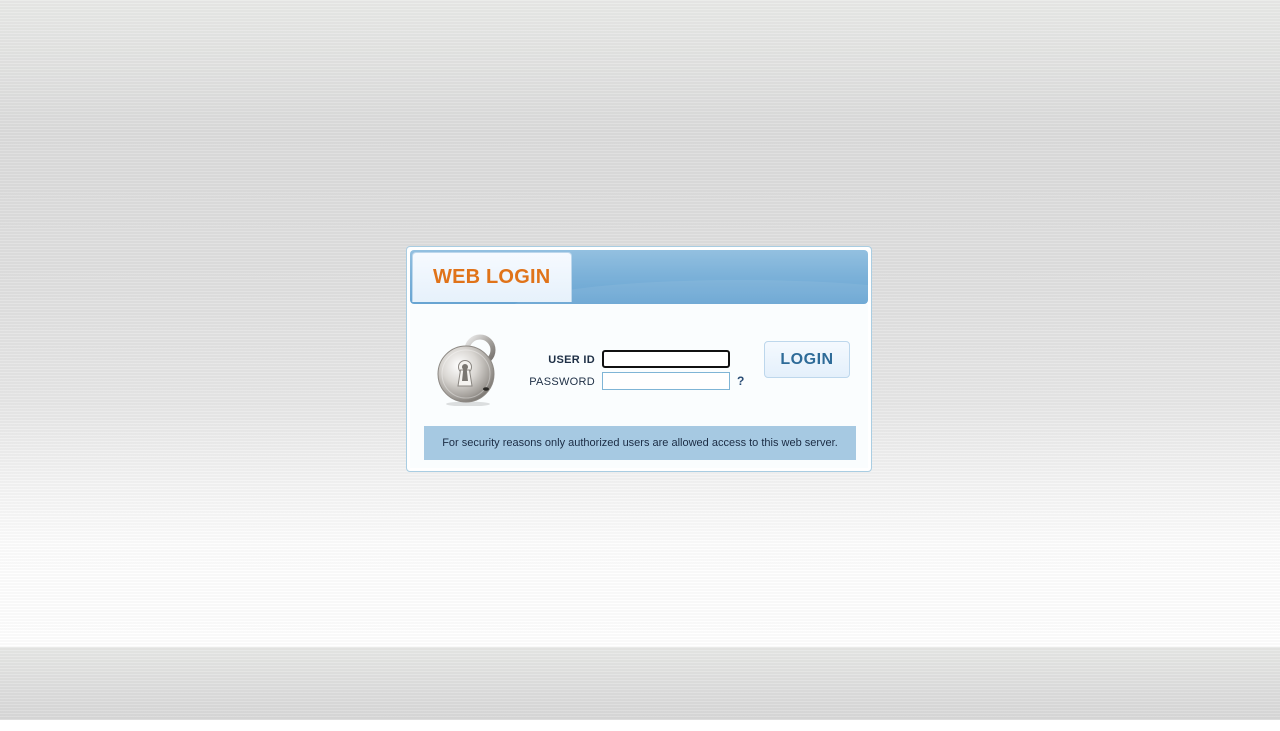 Image resolution: width=1280 pixels, height=731 pixels. I want to click on page-title: WEB LOGIN, so click(492, 277).